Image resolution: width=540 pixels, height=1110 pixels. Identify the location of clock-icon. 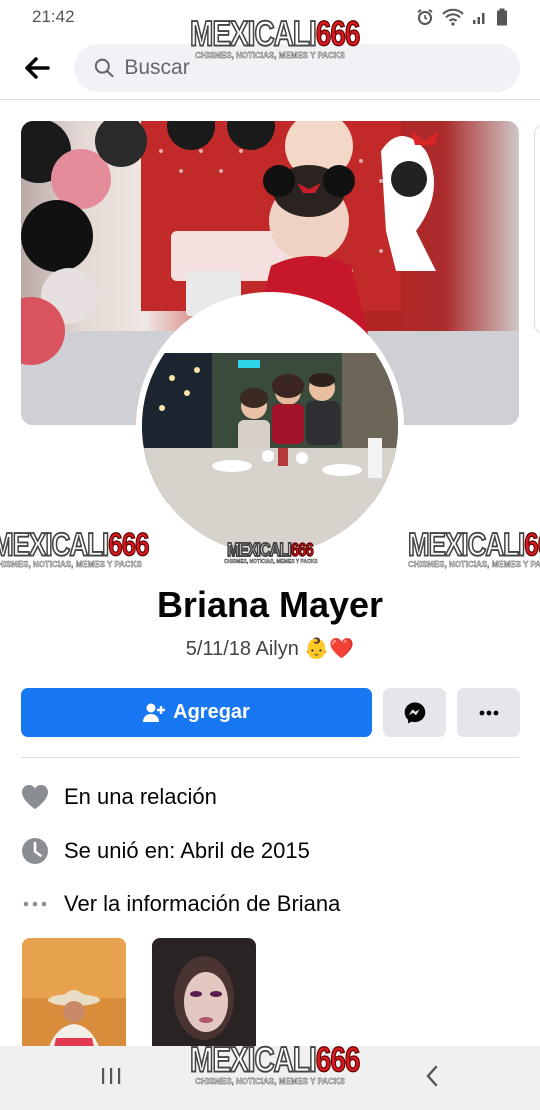
(35, 851).